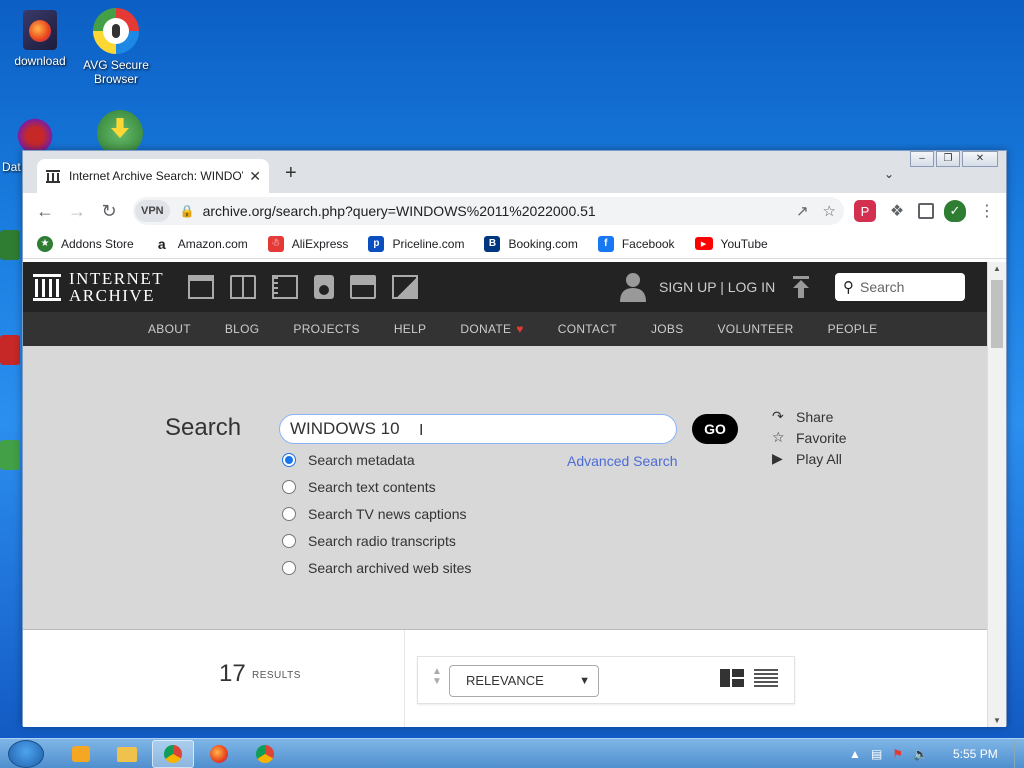 The width and height of the screenshot is (1024, 768). What do you see at coordinates (876, 754) in the screenshot?
I see `network-icon: ▤` at bounding box center [876, 754].